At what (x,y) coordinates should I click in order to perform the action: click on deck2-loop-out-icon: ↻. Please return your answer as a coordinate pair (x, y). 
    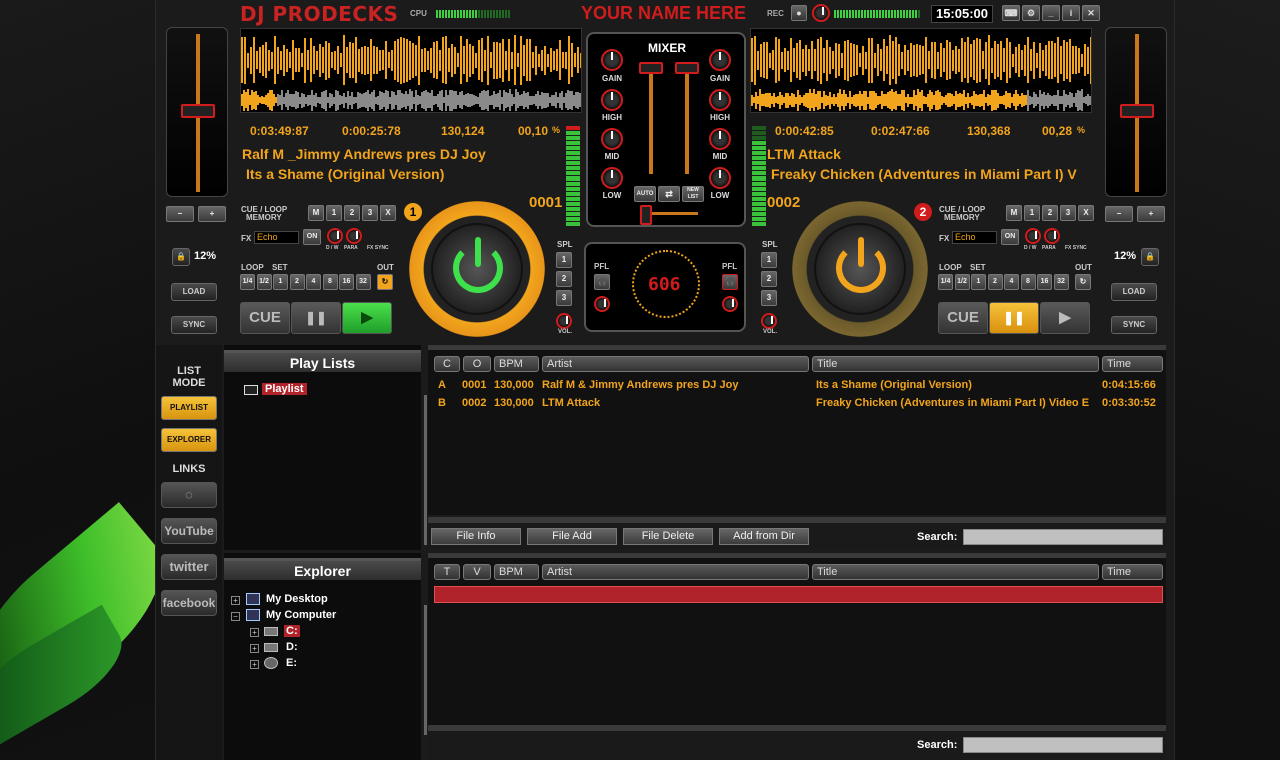
    Looking at the image, I should click on (1083, 282).